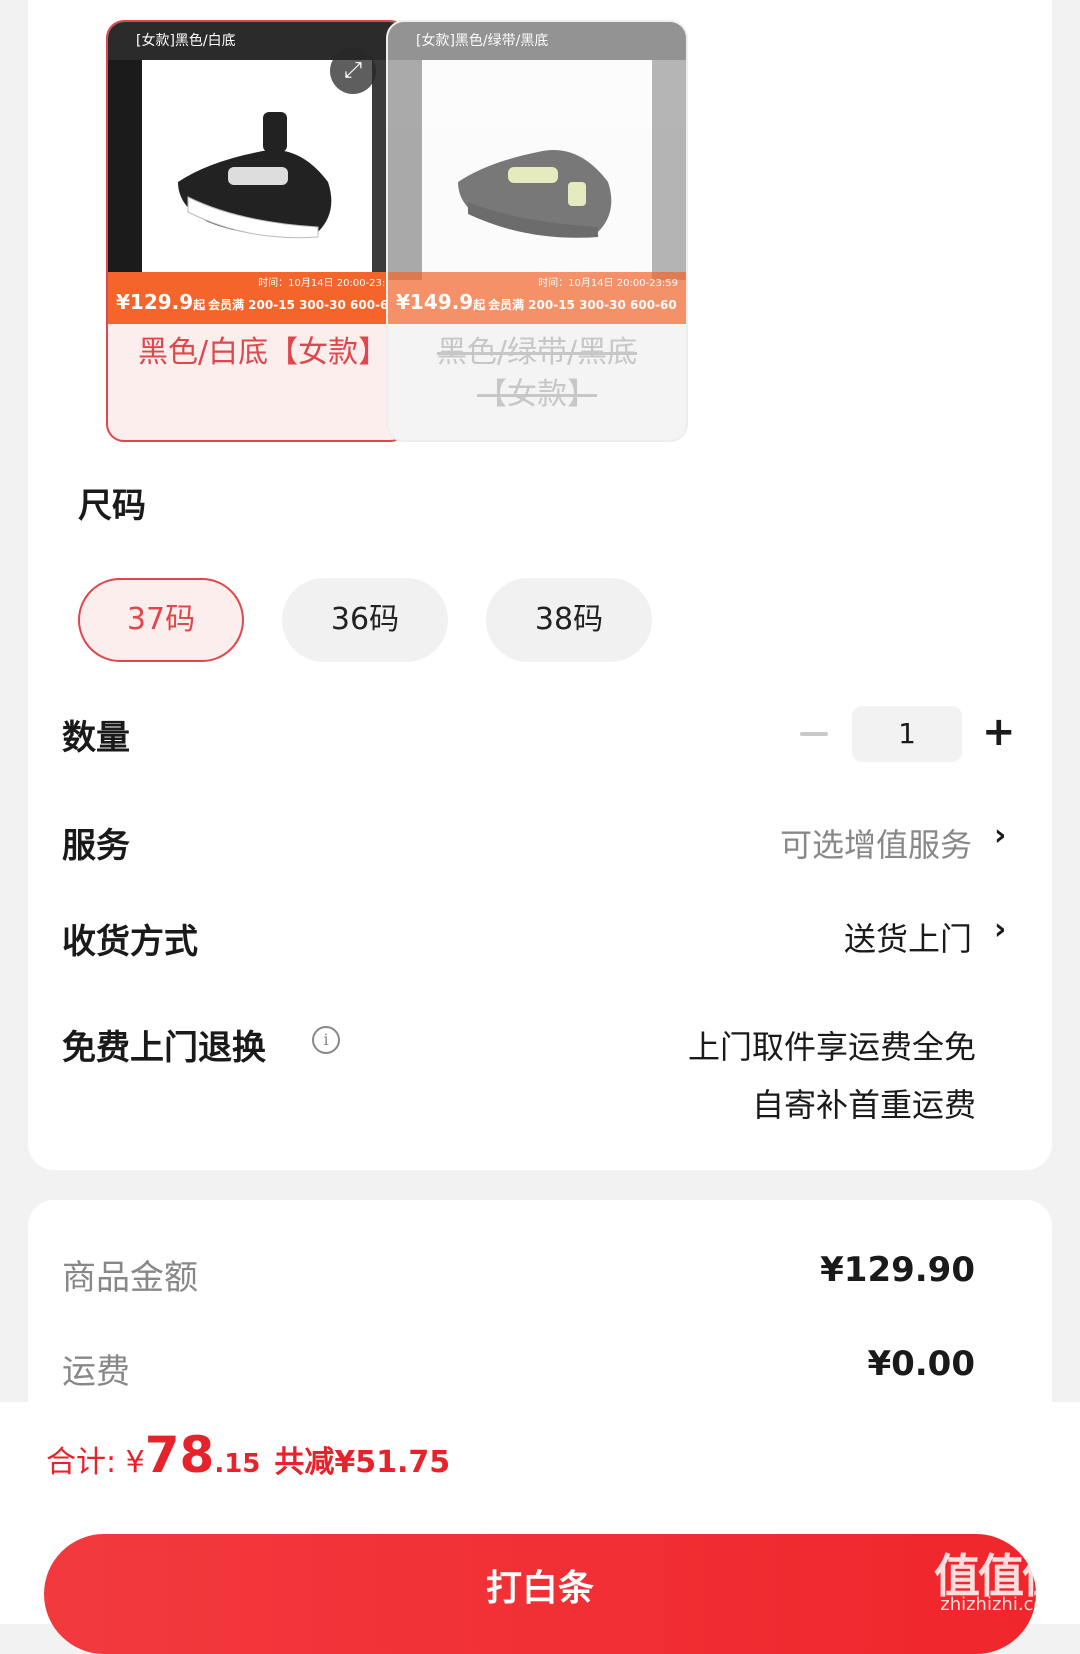 Image resolution: width=1080 pixels, height=1654 pixels. What do you see at coordinates (326, 1040) in the screenshot?
I see `info-icon: i` at bounding box center [326, 1040].